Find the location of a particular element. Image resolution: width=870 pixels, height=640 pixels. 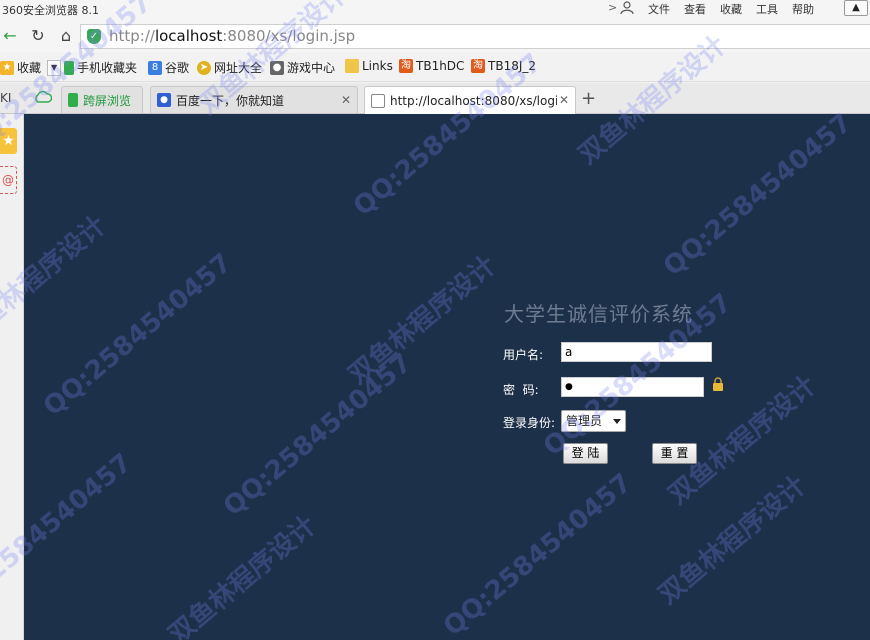

bookmark-mobile: 手机收藏夹 is located at coordinates (100, 67).